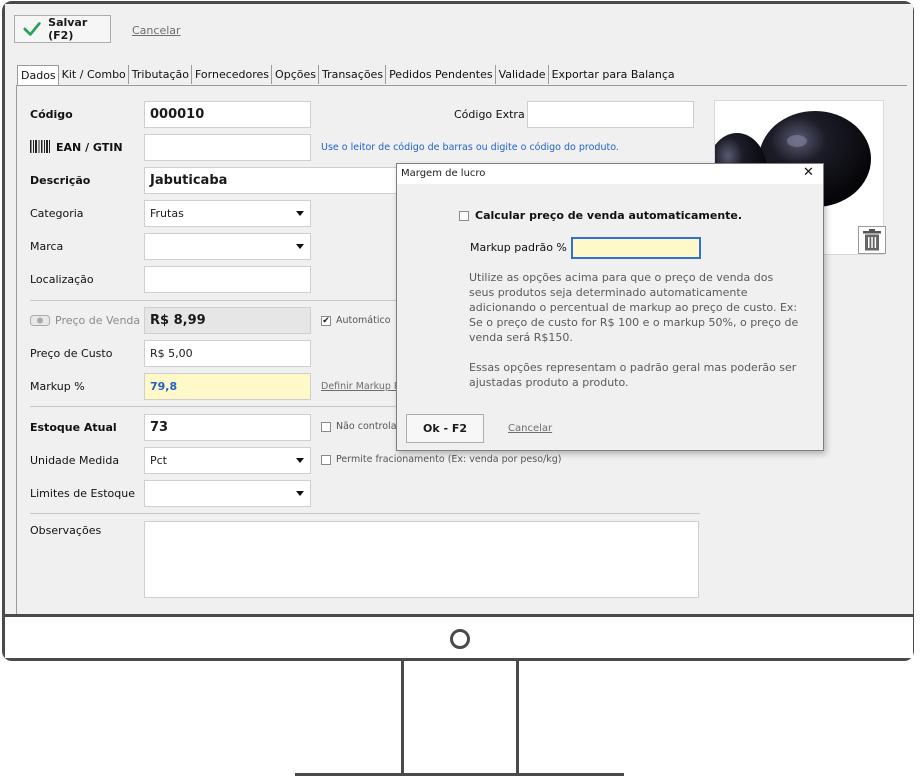  I want to click on dialog-title: Margem de lucro, so click(443, 173).